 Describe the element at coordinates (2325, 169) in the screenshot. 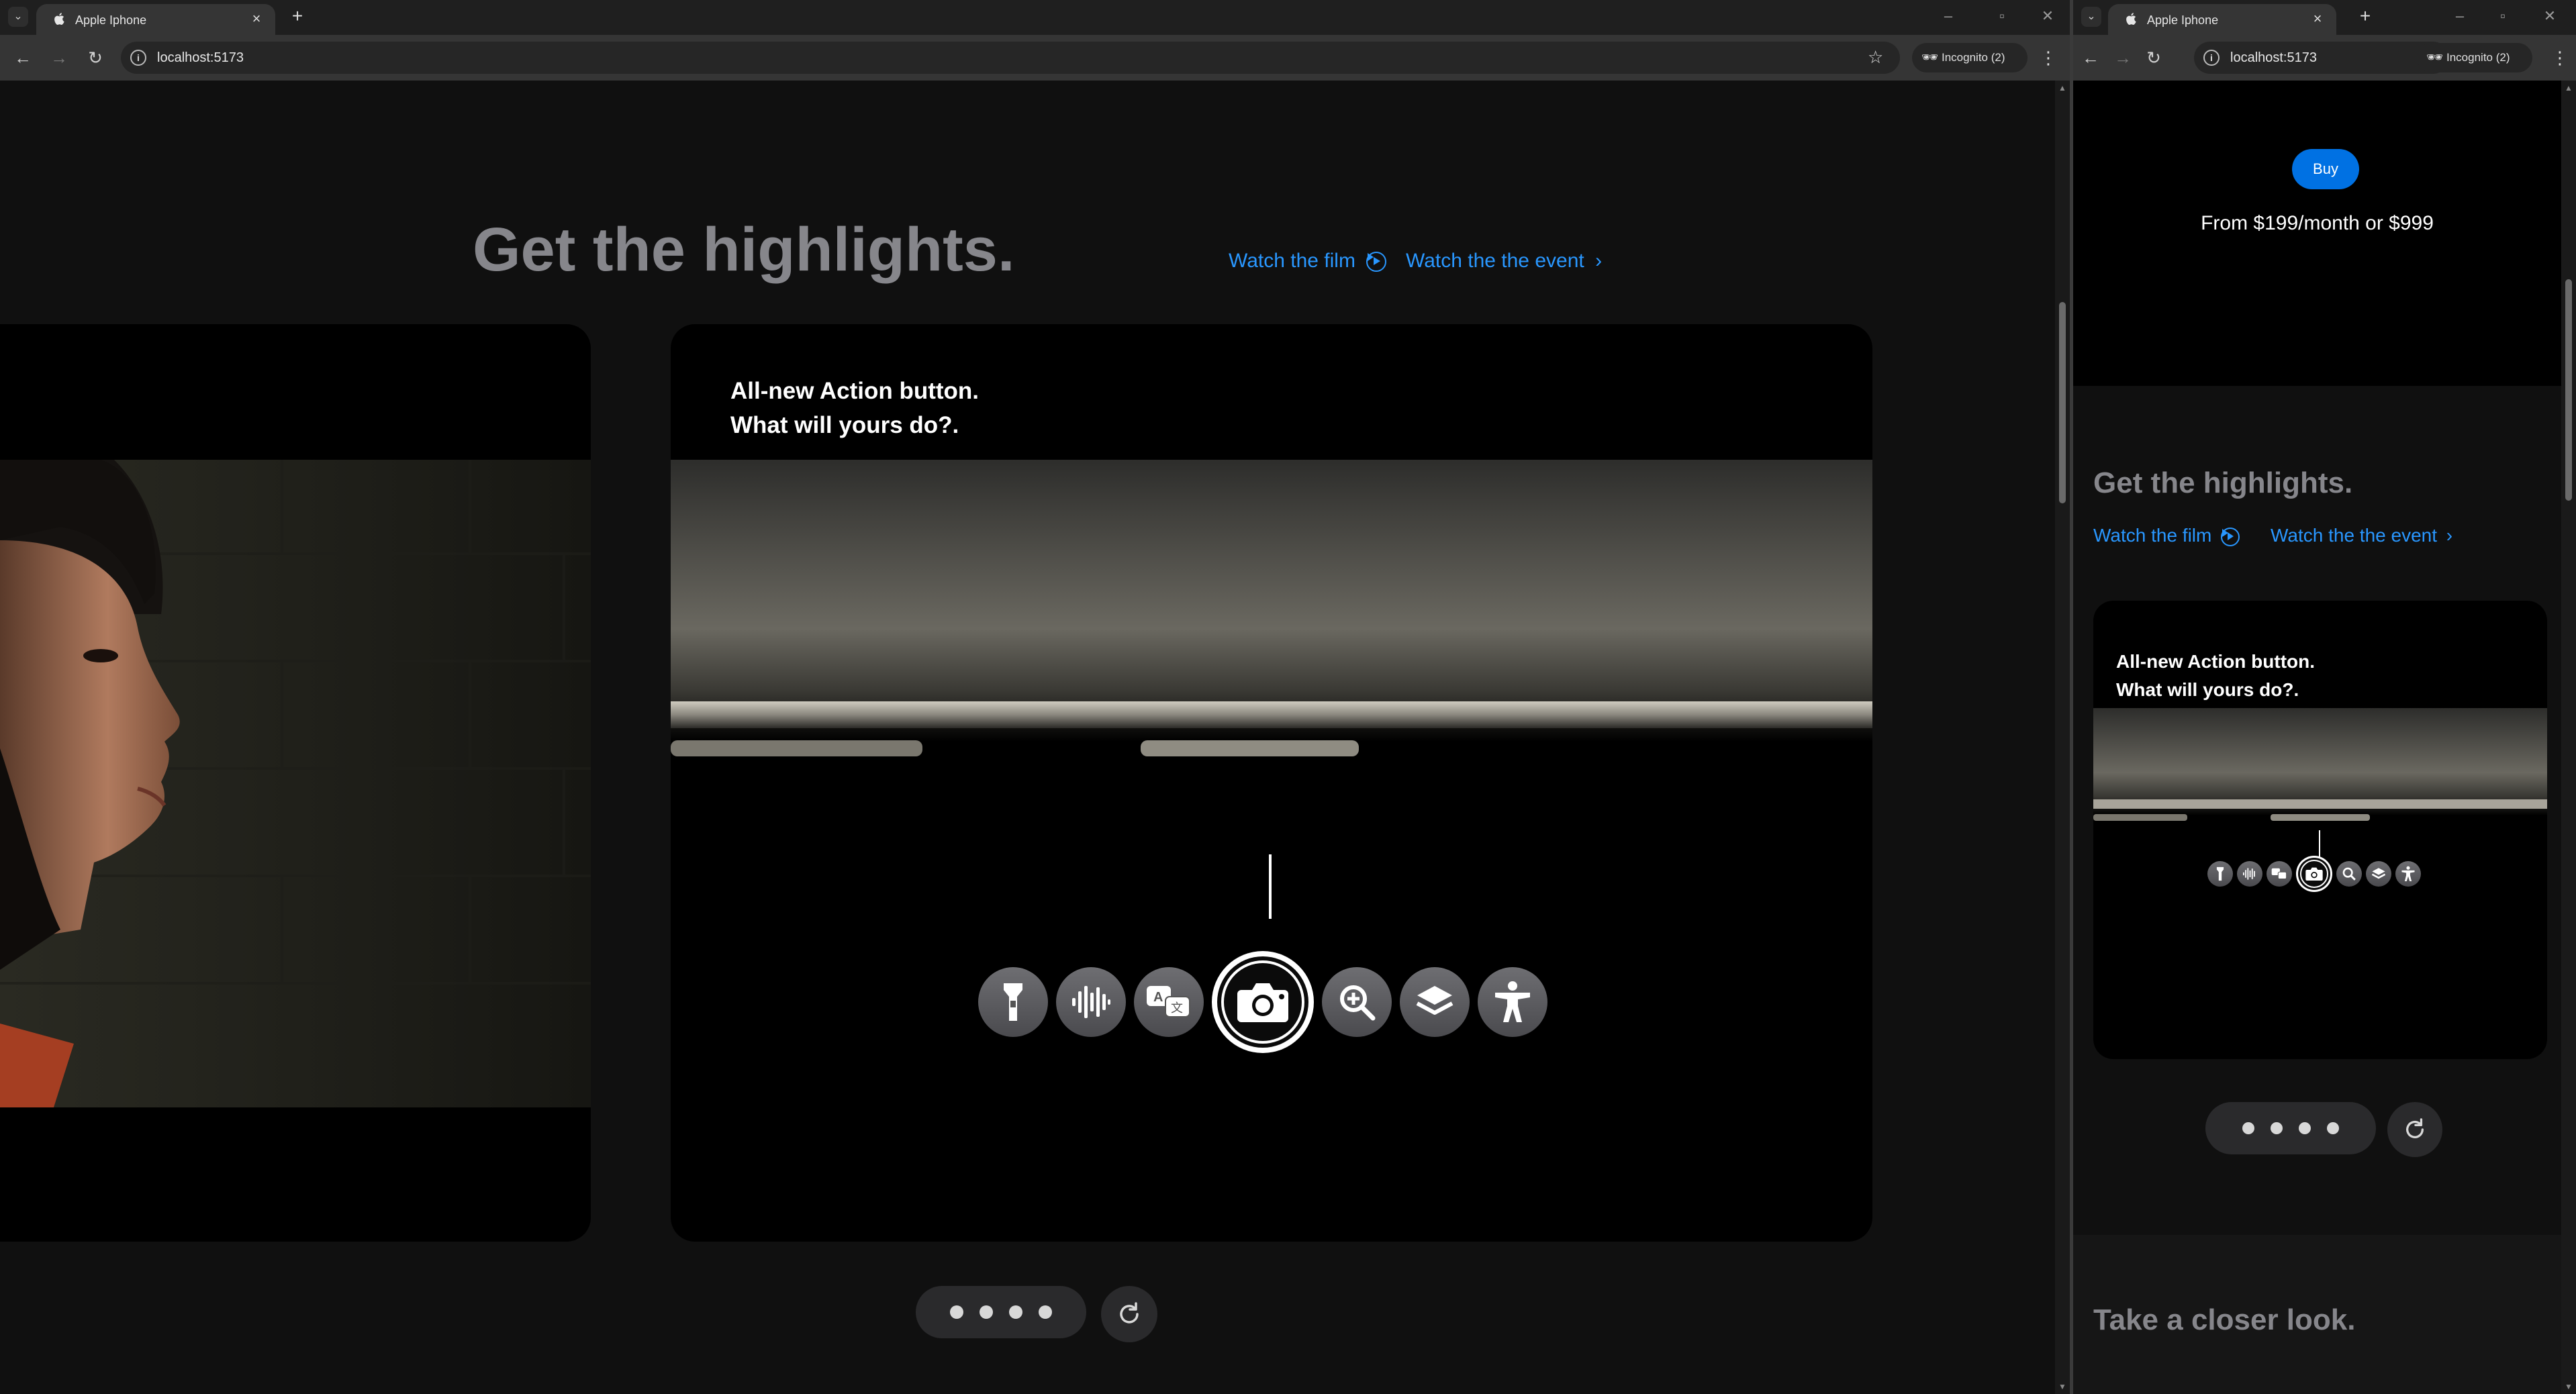

I see `buy-button: Buy` at that location.